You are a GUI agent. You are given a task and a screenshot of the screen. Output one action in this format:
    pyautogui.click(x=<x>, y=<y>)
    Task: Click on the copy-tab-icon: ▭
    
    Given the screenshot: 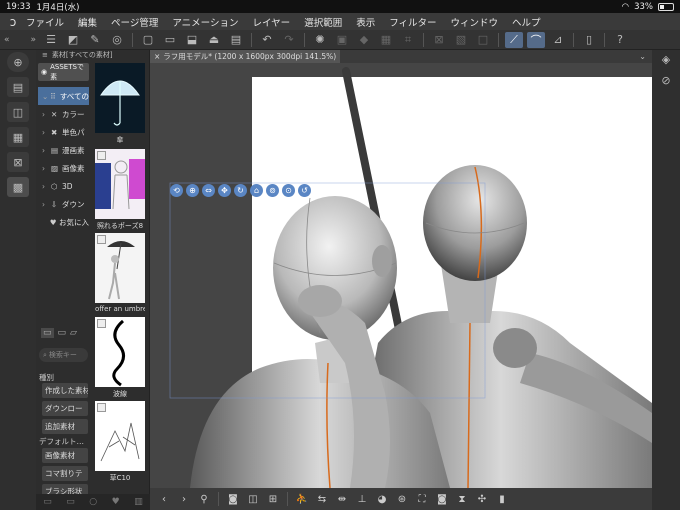 What is the action you would take?
    pyautogui.click(x=62, y=333)
    